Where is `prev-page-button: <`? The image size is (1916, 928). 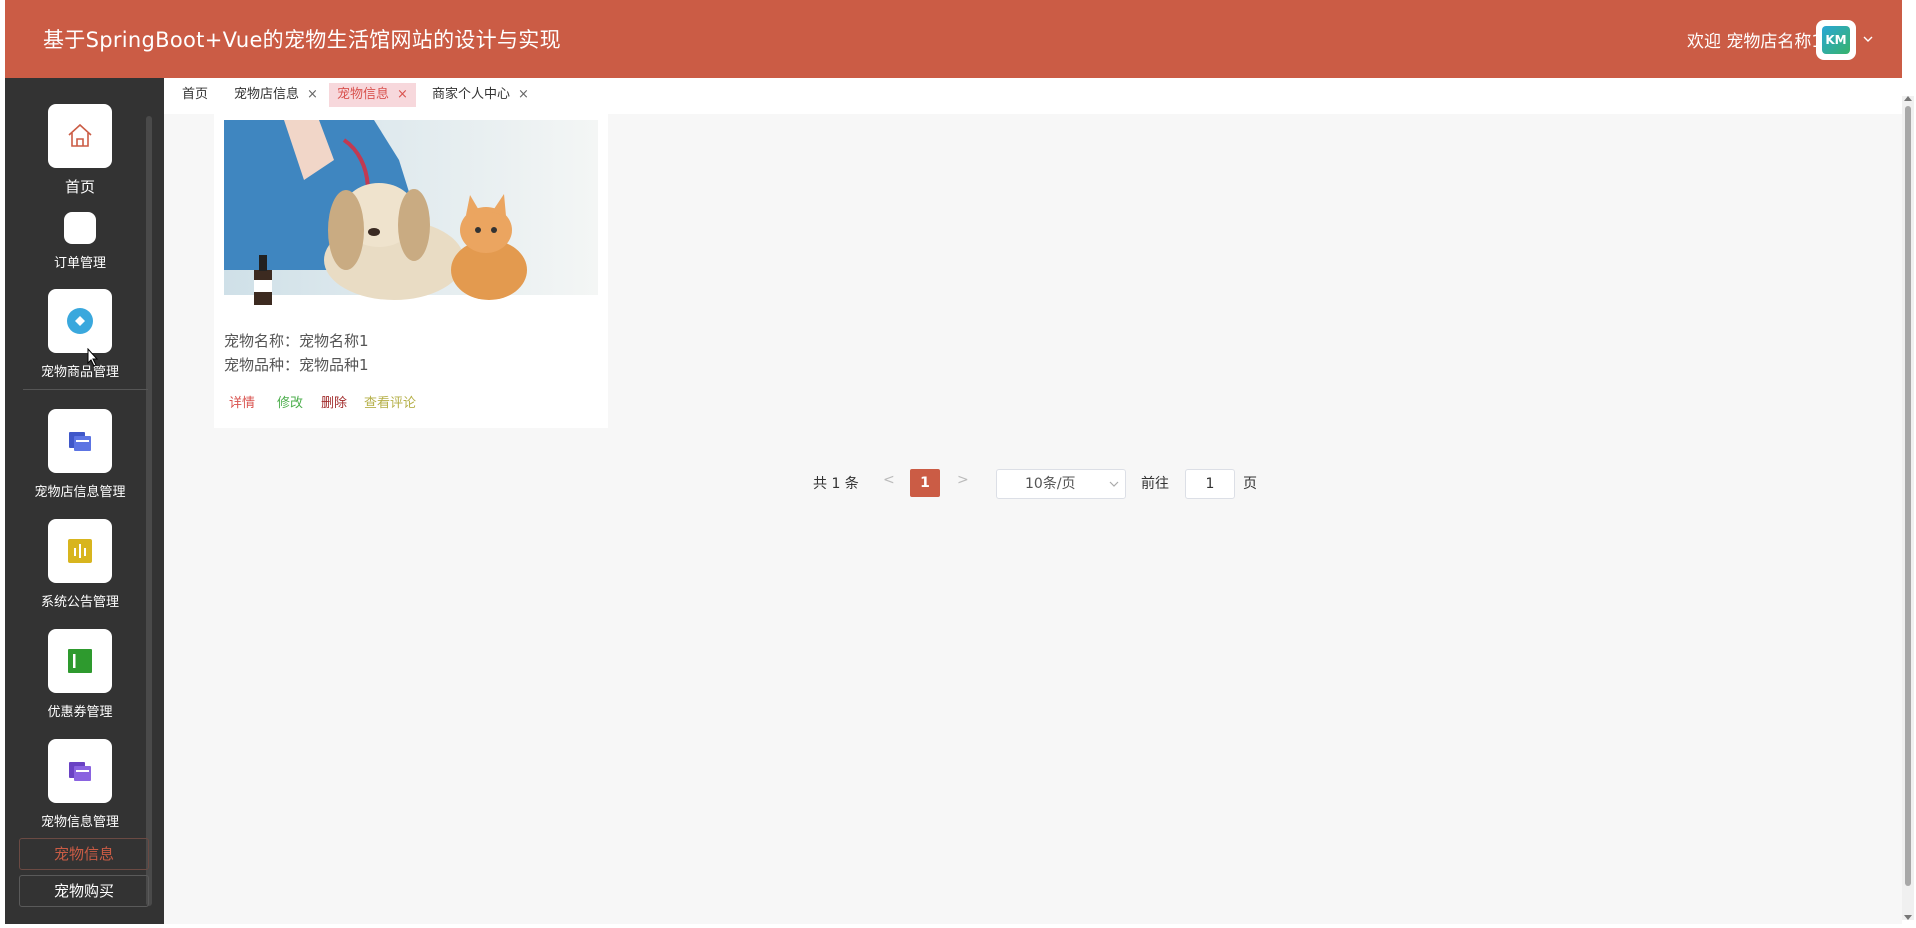 prev-page-button: < is located at coordinates (889, 480).